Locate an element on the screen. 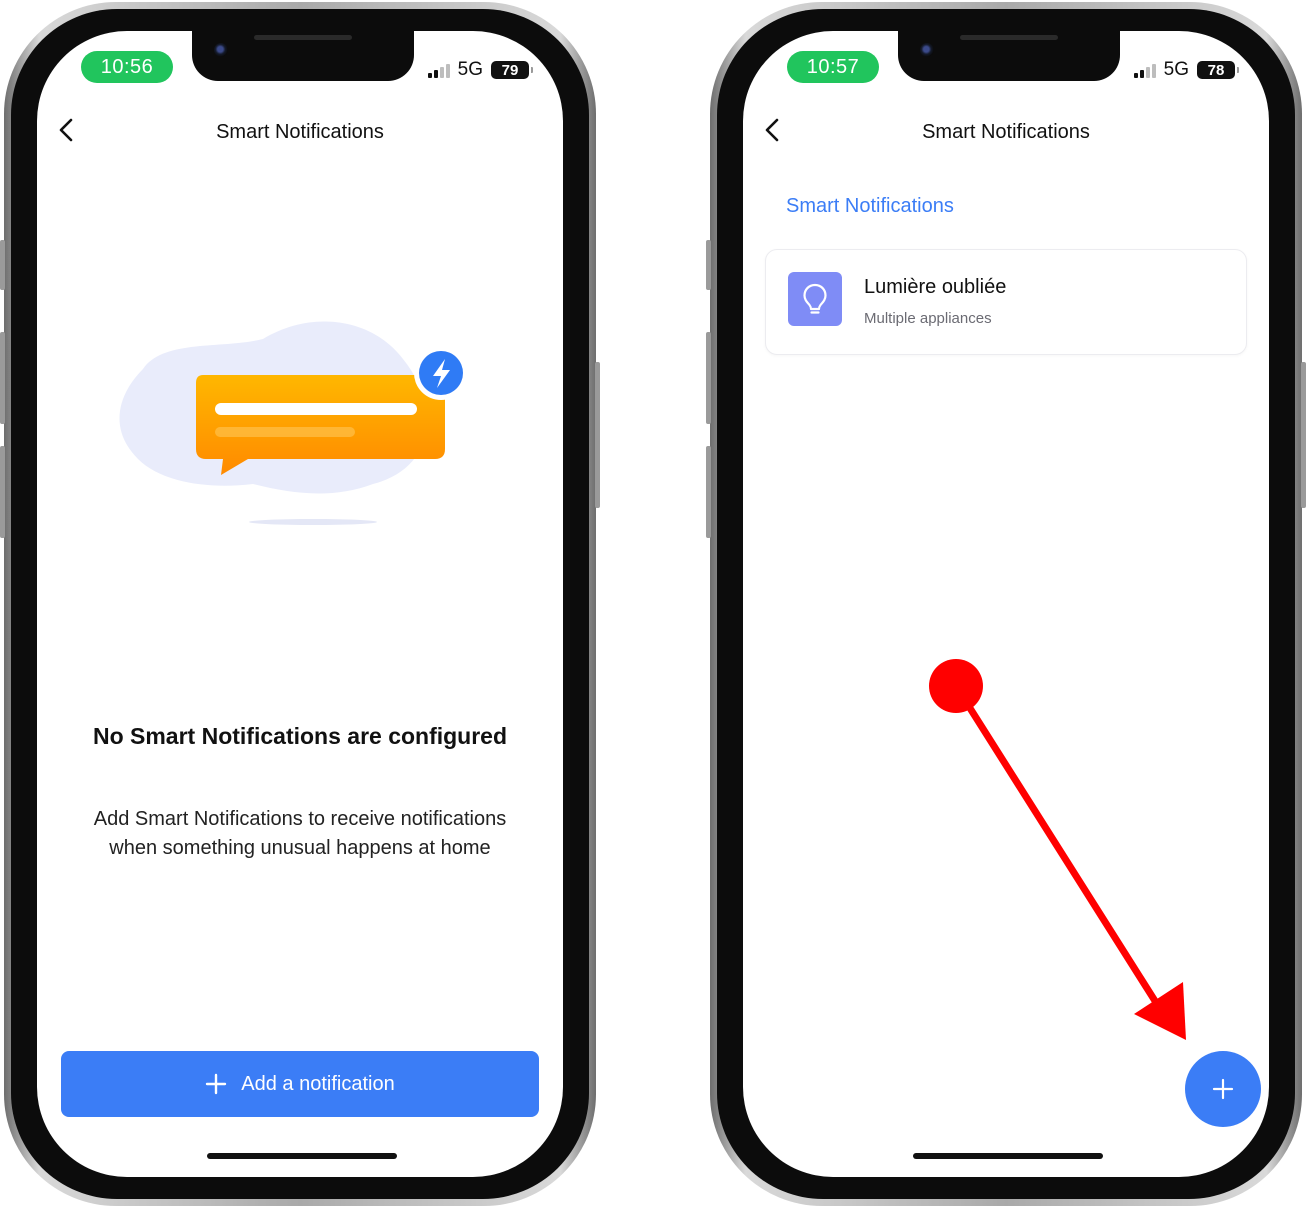 This screenshot has width=1306, height=1210. battery-icon: 79 is located at coordinates (512, 70).